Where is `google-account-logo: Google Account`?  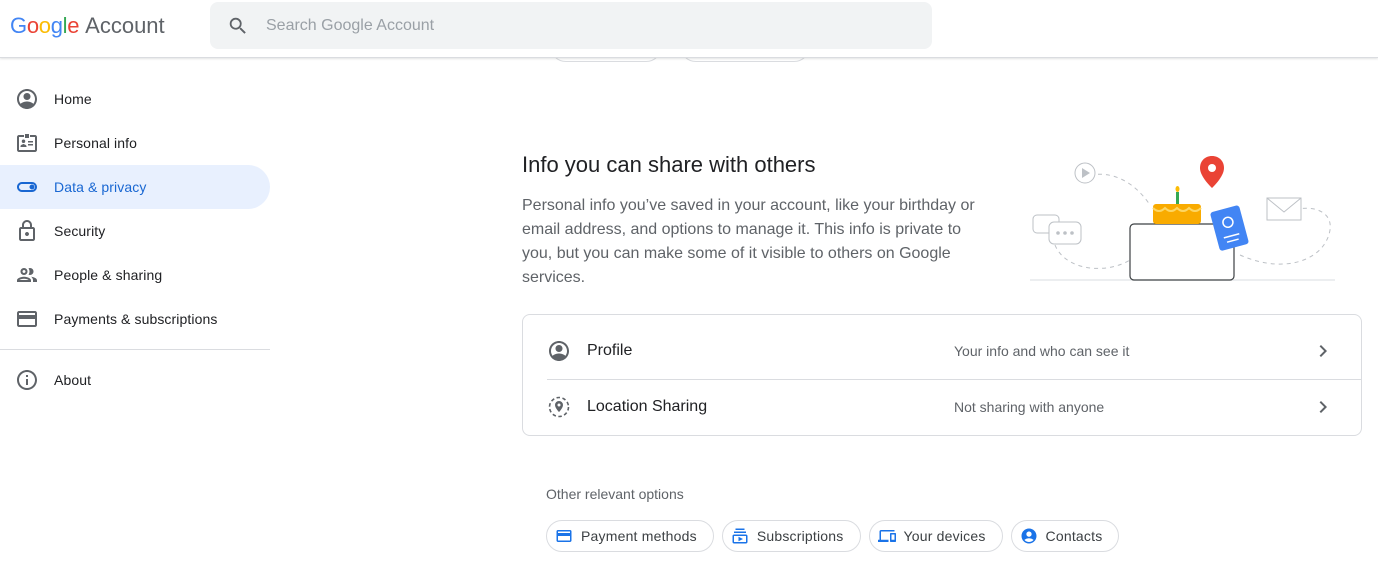 google-account-logo: Google Account is located at coordinates (87, 26).